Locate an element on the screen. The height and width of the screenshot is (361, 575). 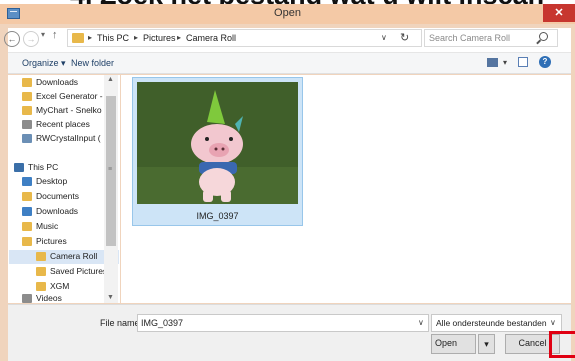
file-name-label: IMG_0397 is located at coordinates (217, 216).